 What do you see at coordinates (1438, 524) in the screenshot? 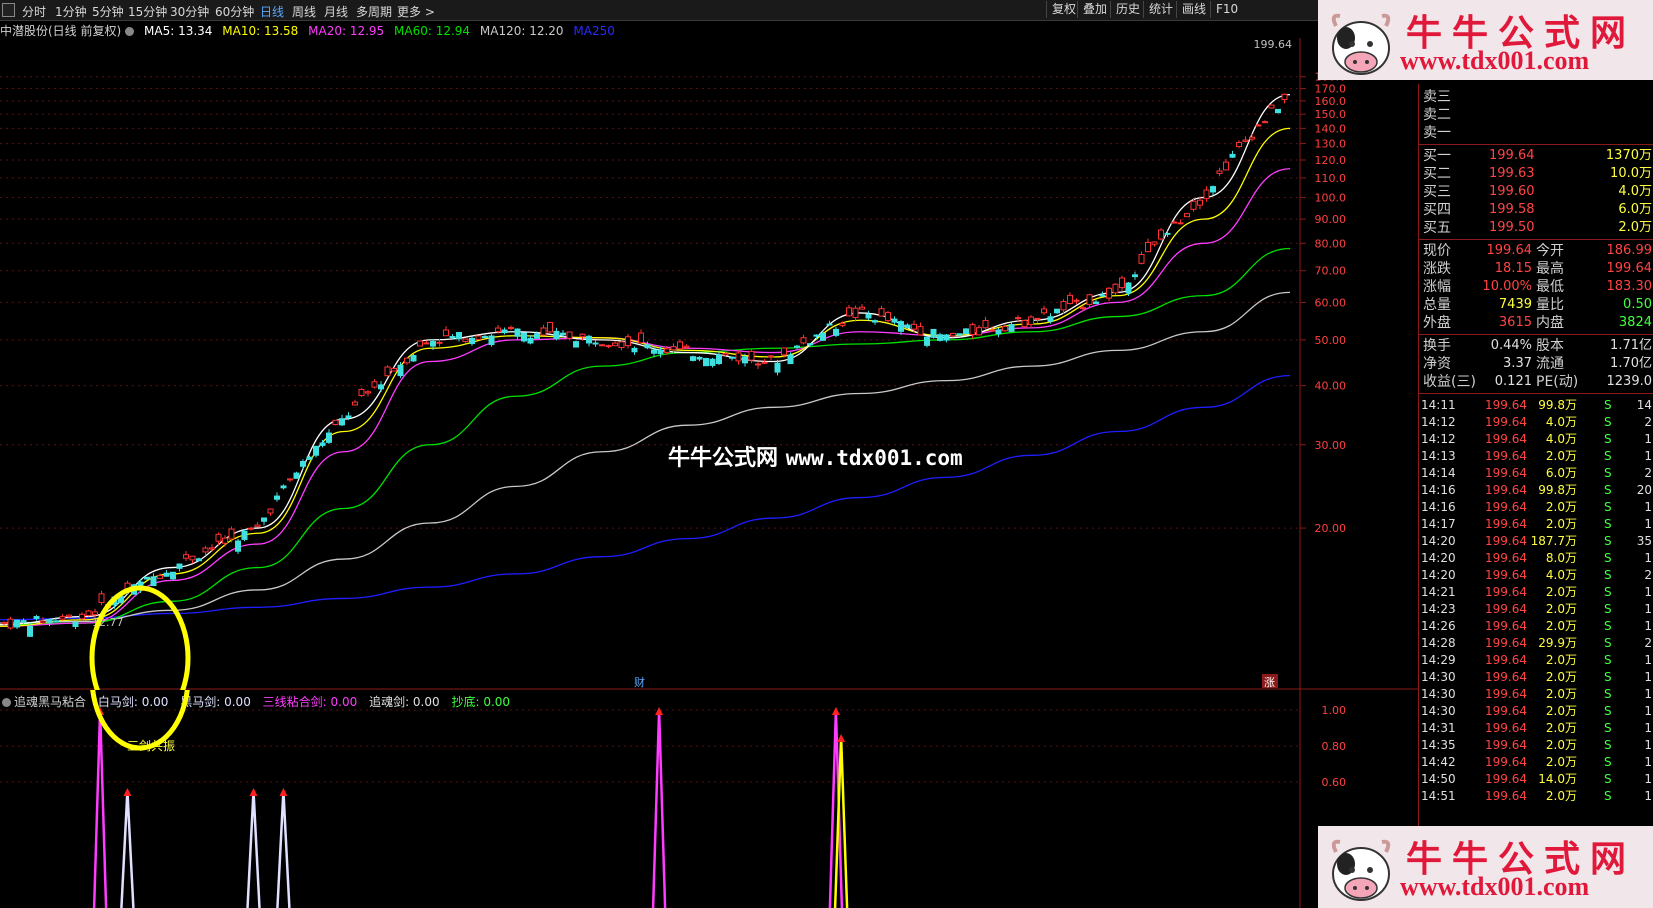
I see `trade-time: 14:17` at bounding box center [1438, 524].